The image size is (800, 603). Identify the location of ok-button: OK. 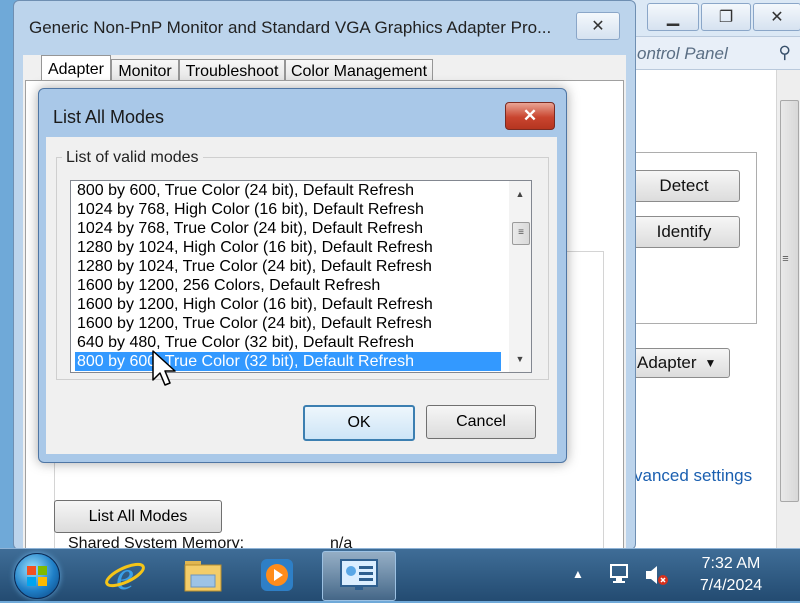
(359, 423).